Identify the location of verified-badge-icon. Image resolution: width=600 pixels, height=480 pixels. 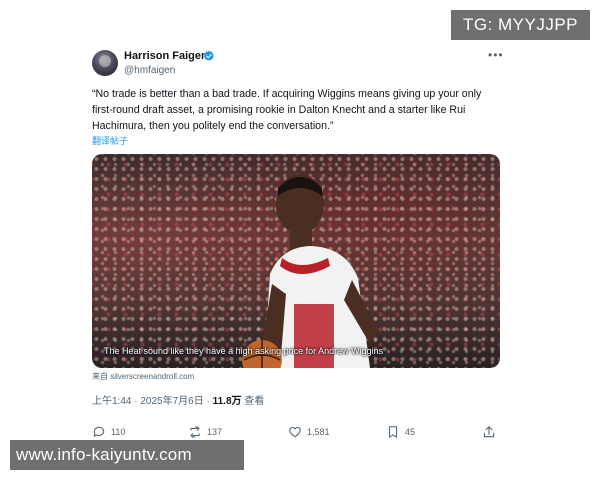
(208, 55).